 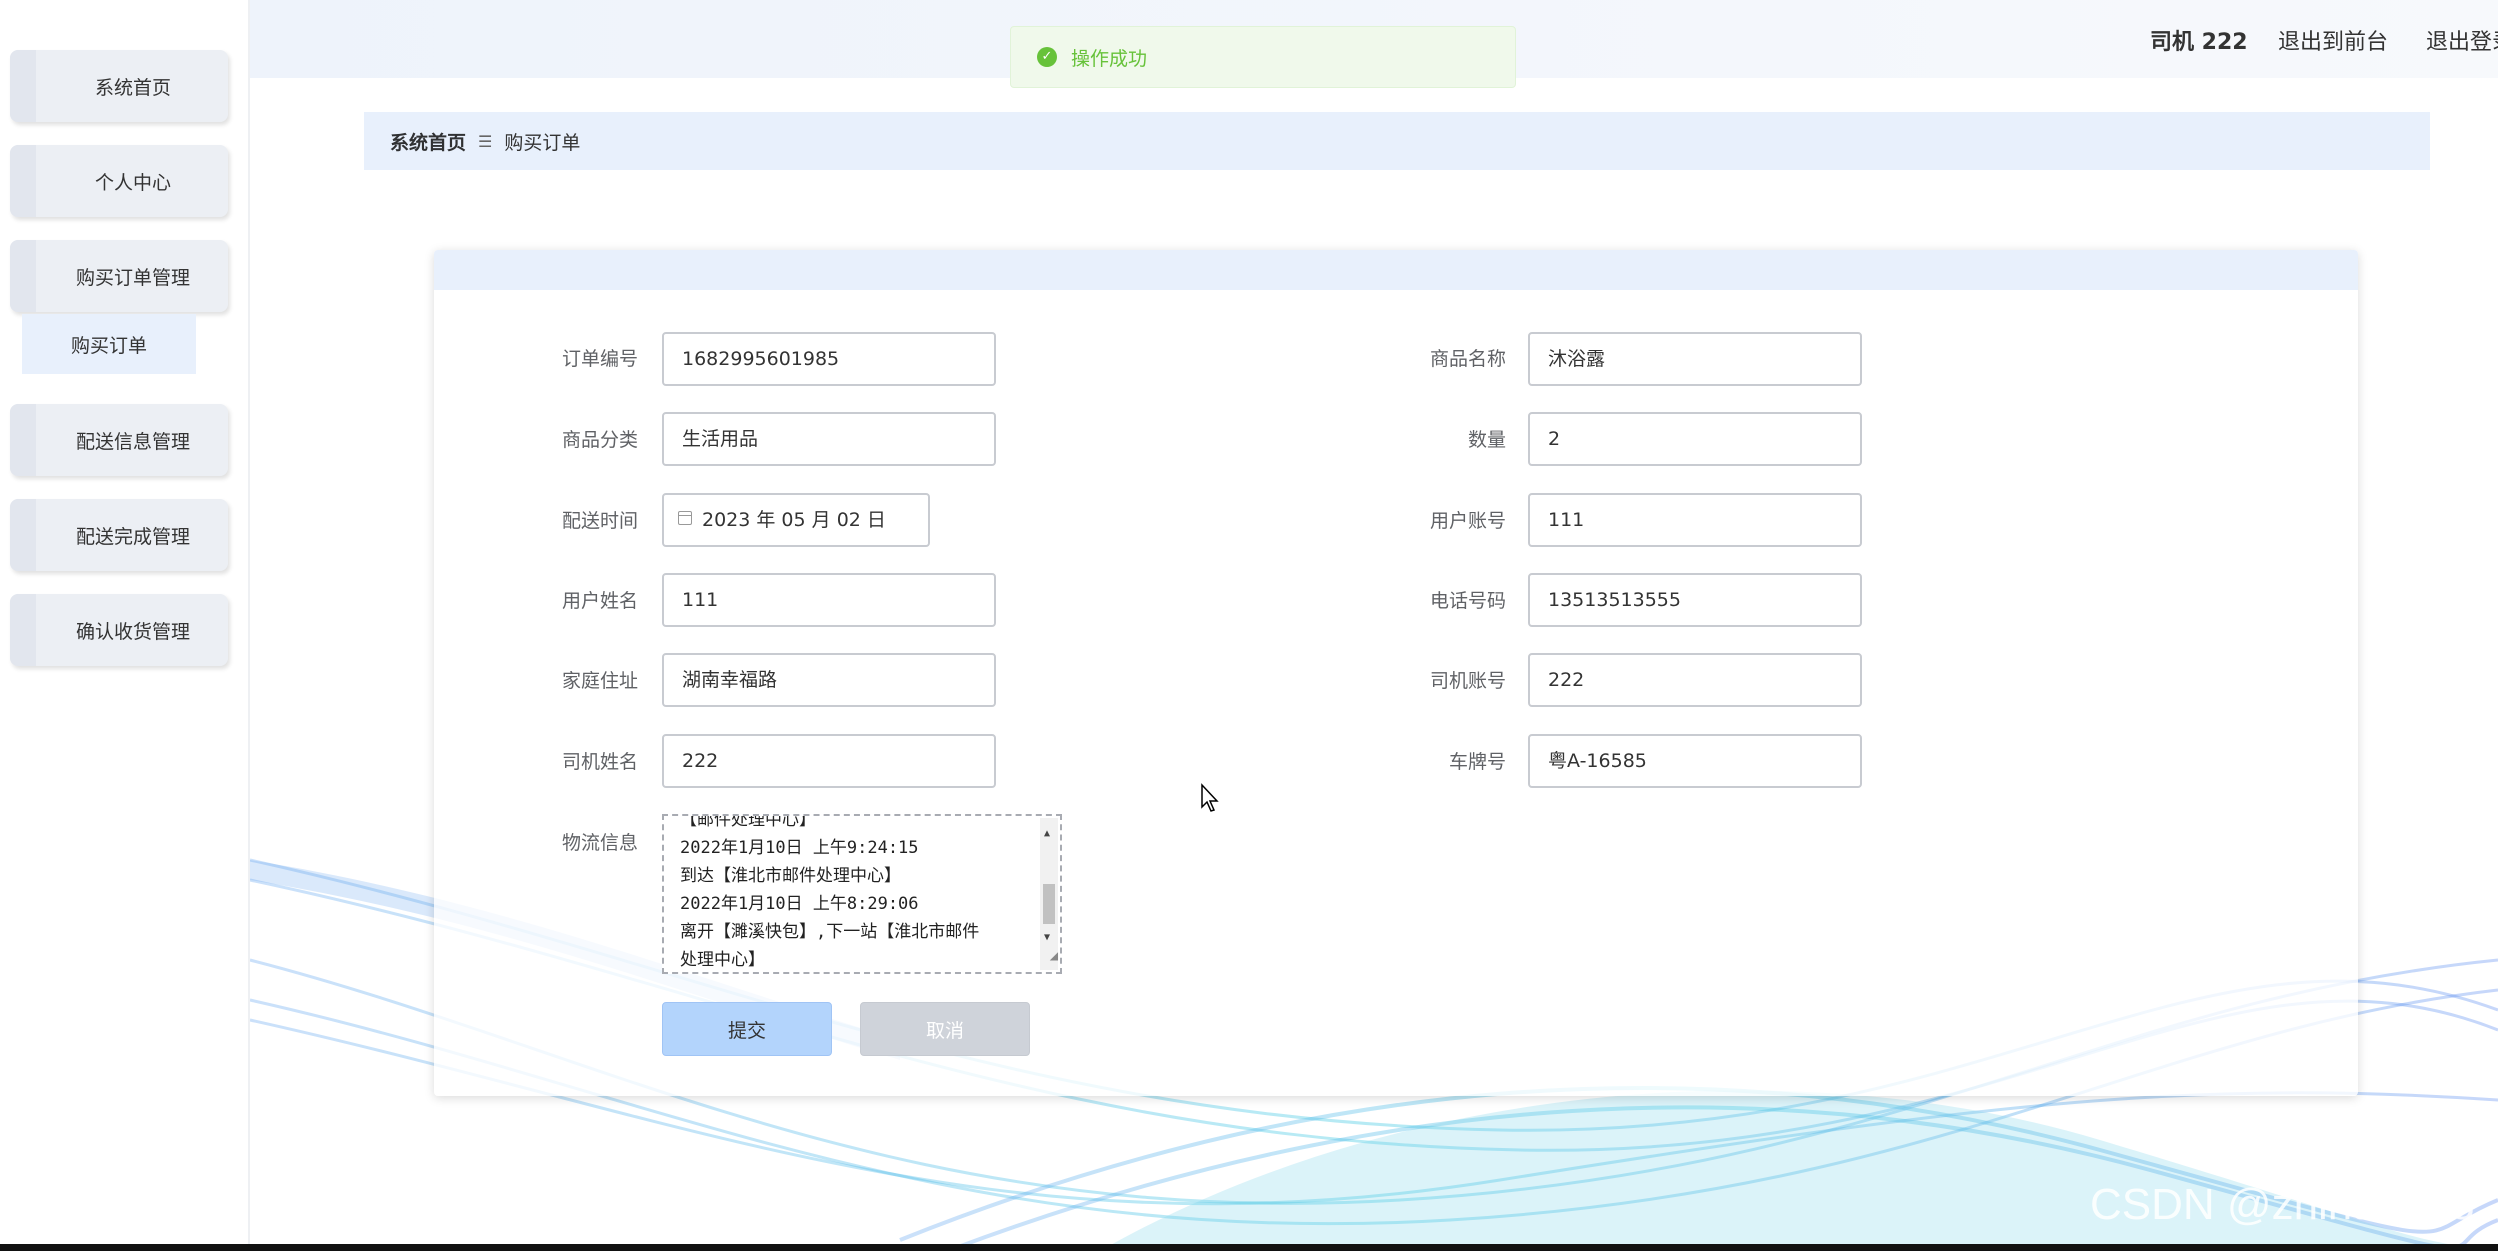 What do you see at coordinates (829, 680) in the screenshot?
I see `address-input: 湖南幸福路` at bounding box center [829, 680].